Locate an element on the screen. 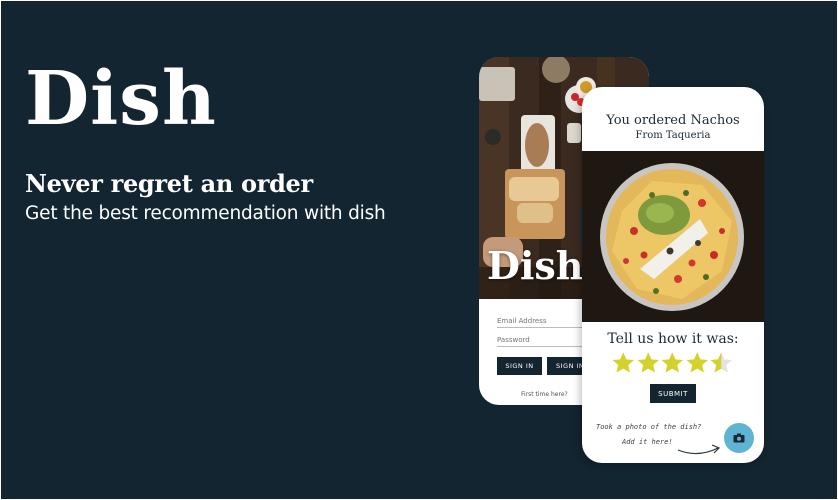 The width and height of the screenshot is (838, 500). camera-icon is located at coordinates (739, 438).